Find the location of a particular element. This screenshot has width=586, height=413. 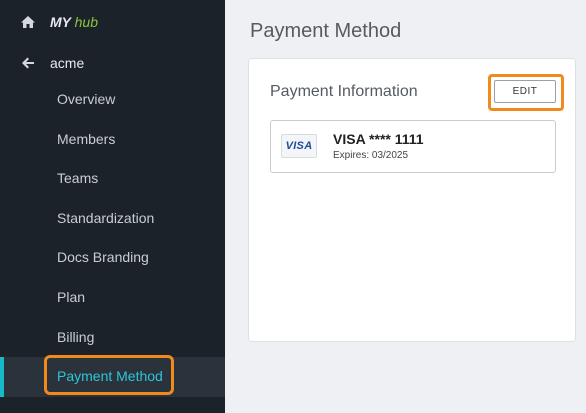

sidebar-item-standardization: Standardization is located at coordinates (112, 219).